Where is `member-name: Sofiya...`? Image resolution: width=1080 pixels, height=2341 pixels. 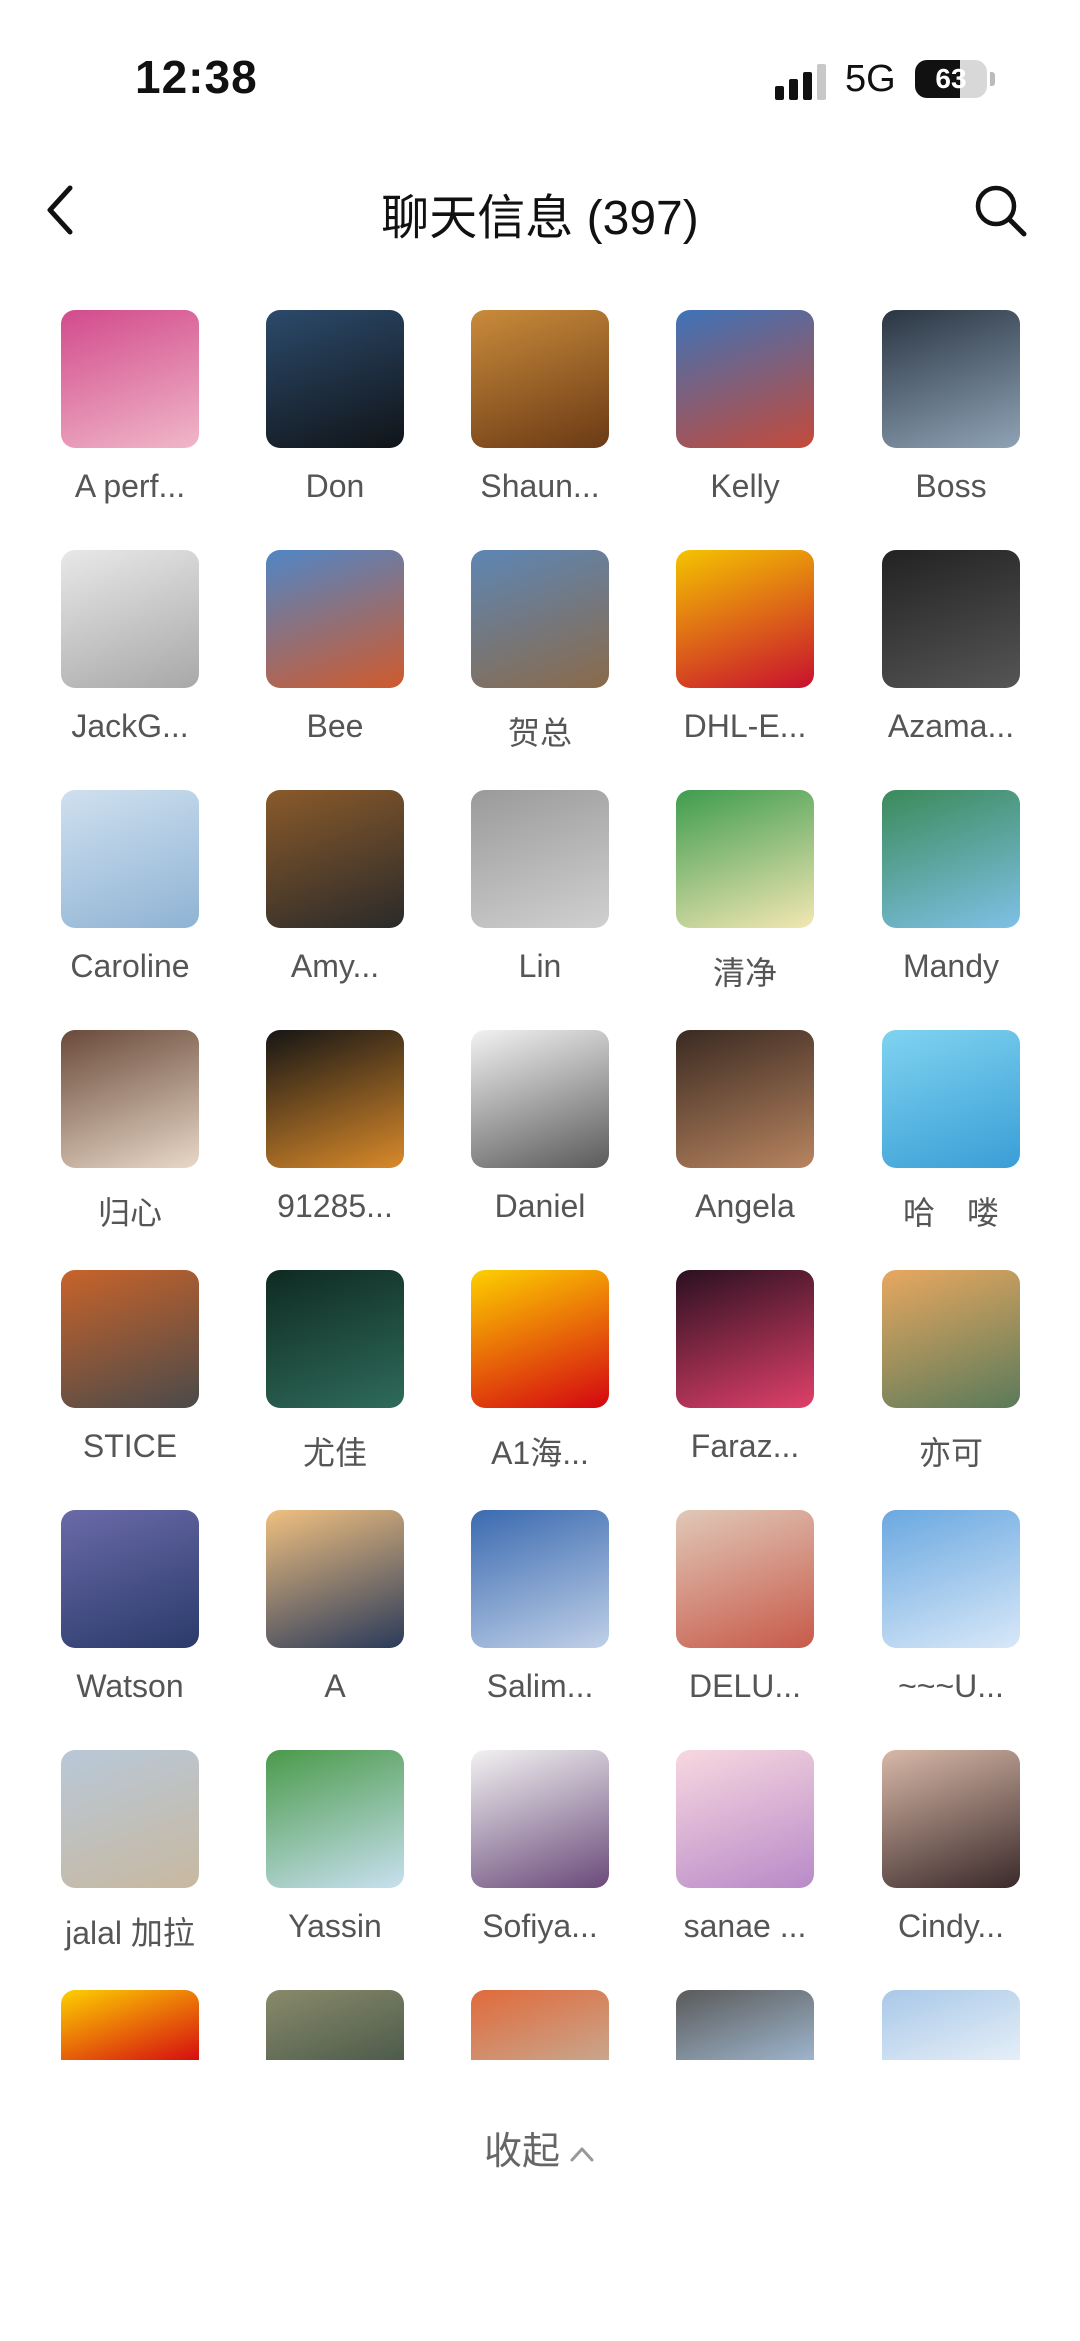
member-name: Sofiya... is located at coordinates (540, 1926).